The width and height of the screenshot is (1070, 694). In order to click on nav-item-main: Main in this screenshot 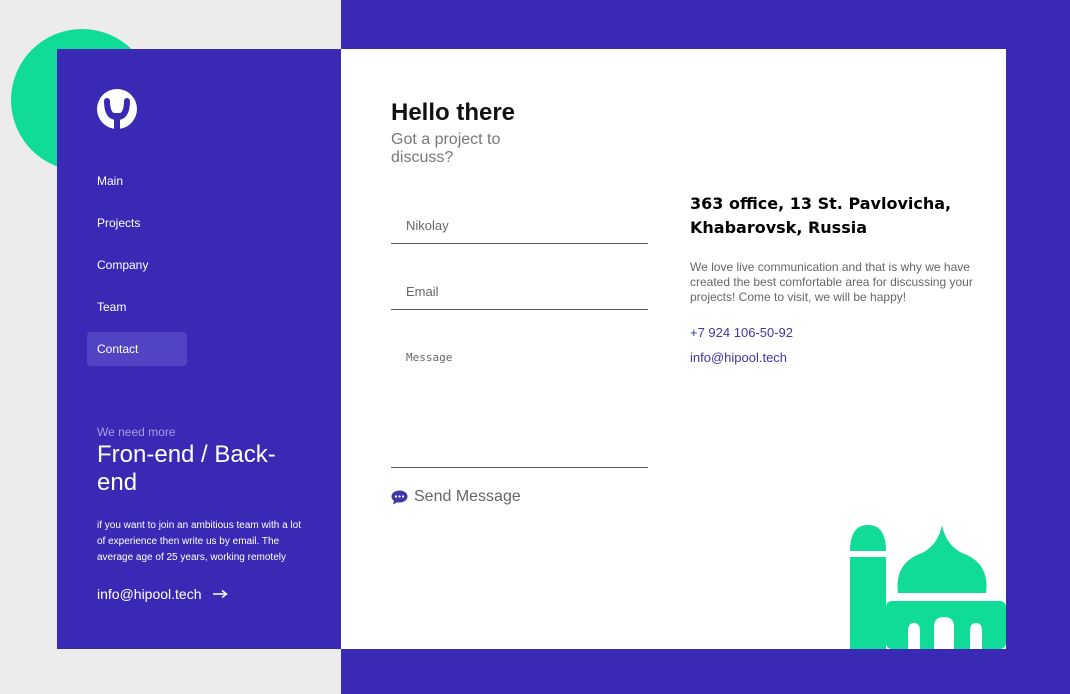, I will do `click(137, 181)`.